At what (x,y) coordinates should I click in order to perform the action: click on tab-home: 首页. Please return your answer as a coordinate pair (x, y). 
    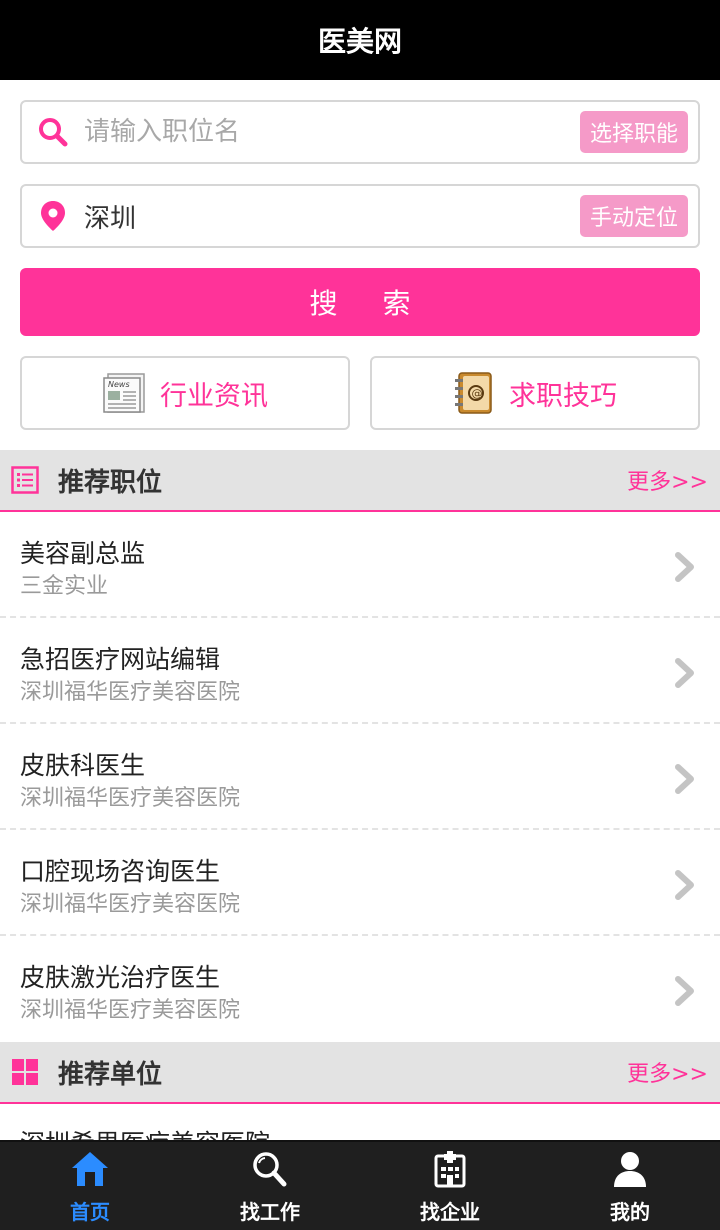
    Looking at the image, I should click on (90, 1186).